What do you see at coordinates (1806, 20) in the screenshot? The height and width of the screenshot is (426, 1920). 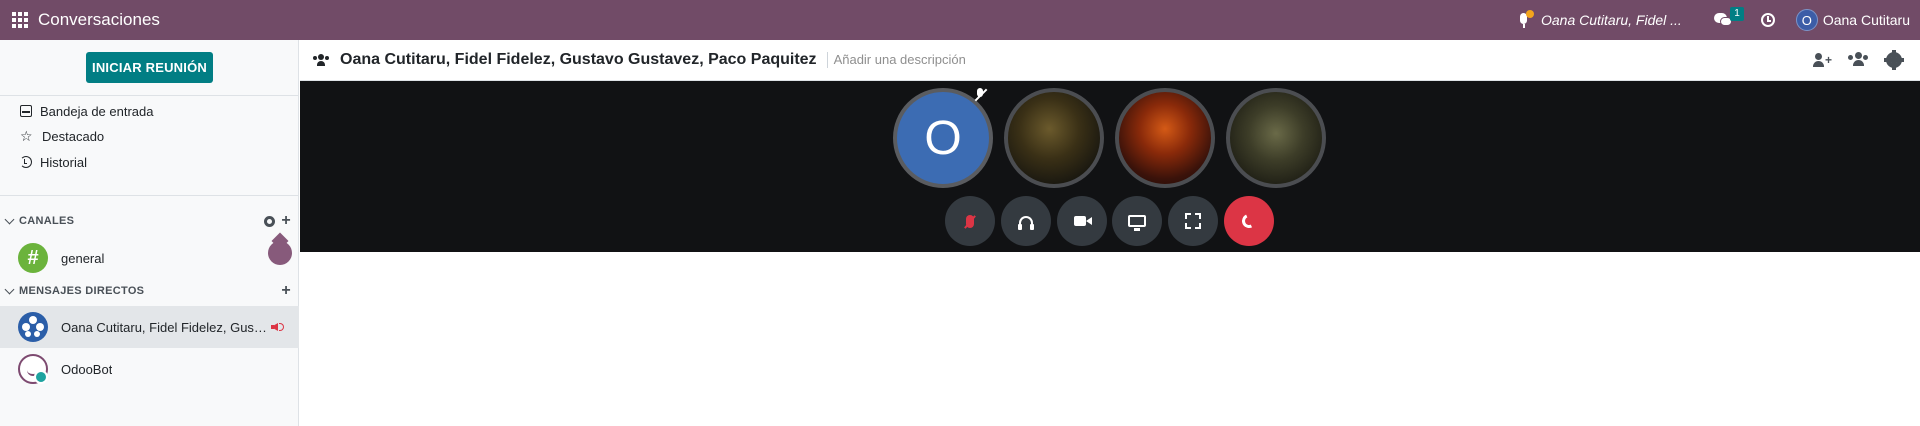 I see `user-avatar: O` at bounding box center [1806, 20].